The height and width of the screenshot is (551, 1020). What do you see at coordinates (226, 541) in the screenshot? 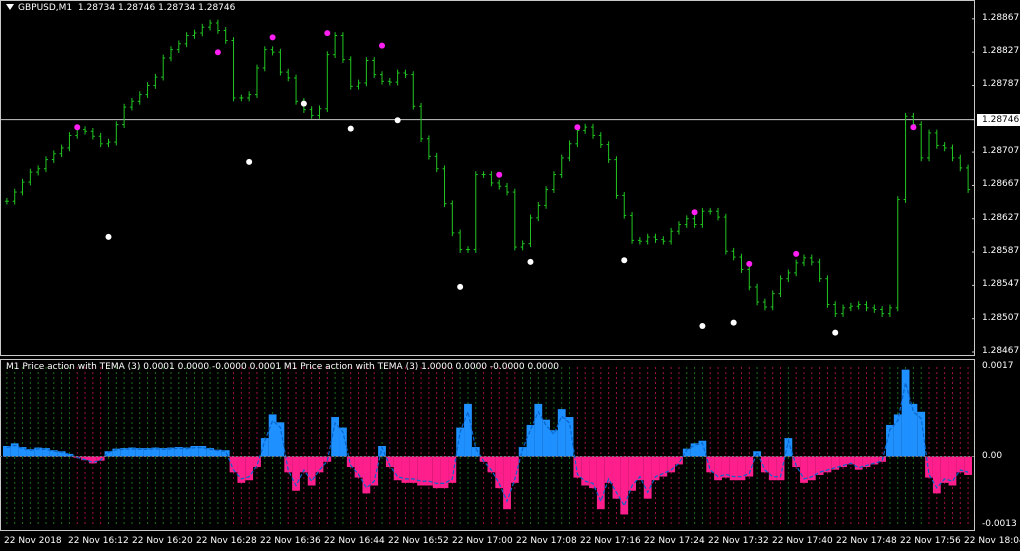
I see `x-tick-label: 22 Nov 16:28` at bounding box center [226, 541].